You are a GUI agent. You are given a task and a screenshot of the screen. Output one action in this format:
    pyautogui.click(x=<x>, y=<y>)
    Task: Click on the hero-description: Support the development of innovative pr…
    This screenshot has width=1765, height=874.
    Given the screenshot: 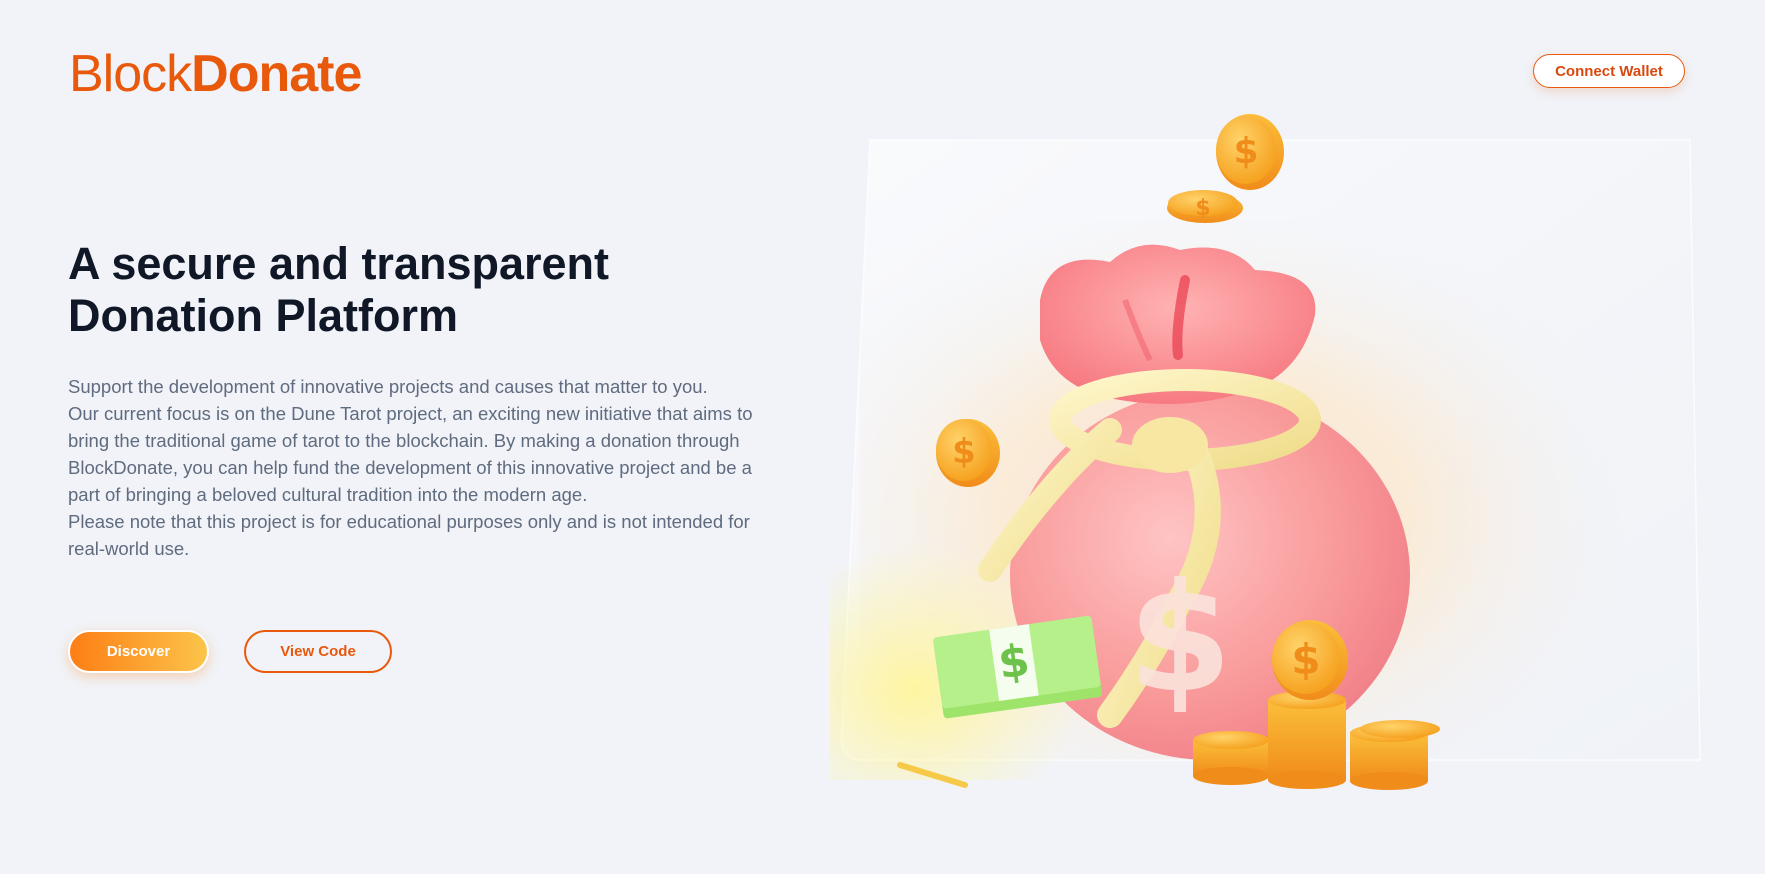 What is the action you would take?
    pyautogui.click(x=424, y=467)
    